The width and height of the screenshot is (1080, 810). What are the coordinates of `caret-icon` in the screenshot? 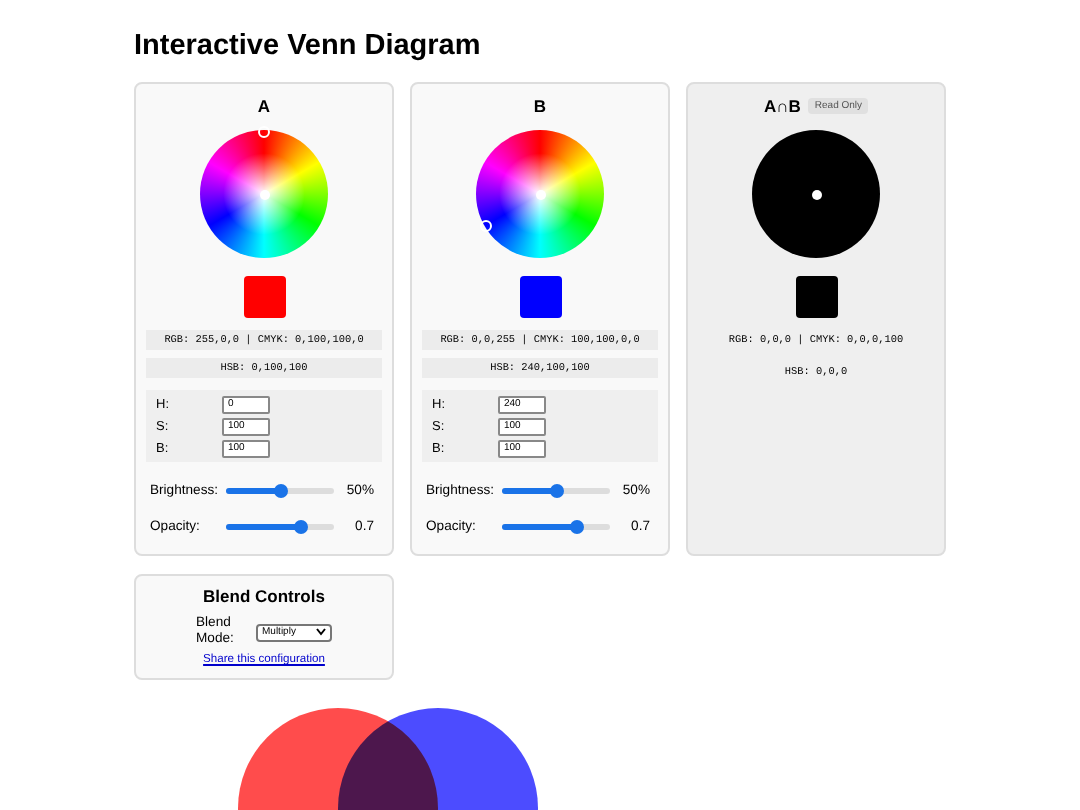 It's located at (321, 632).